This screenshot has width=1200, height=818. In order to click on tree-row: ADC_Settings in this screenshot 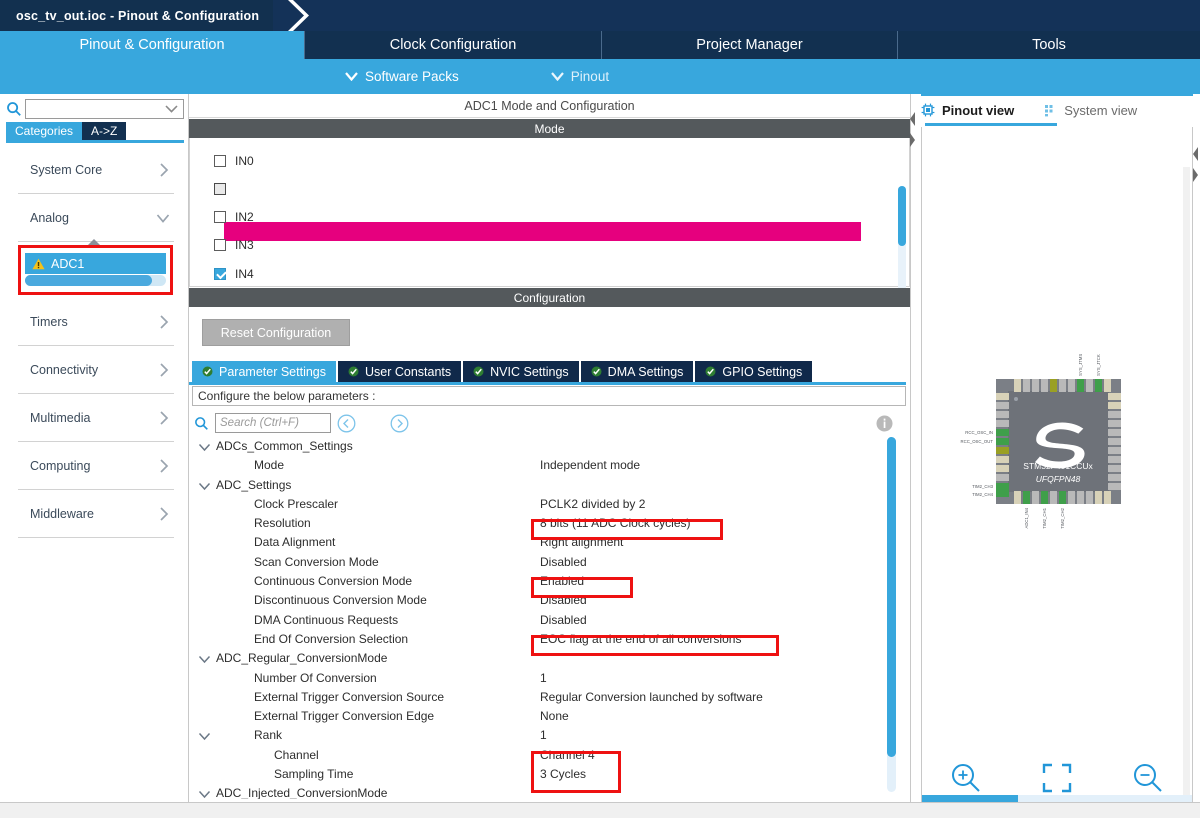, I will do `click(542, 485)`.